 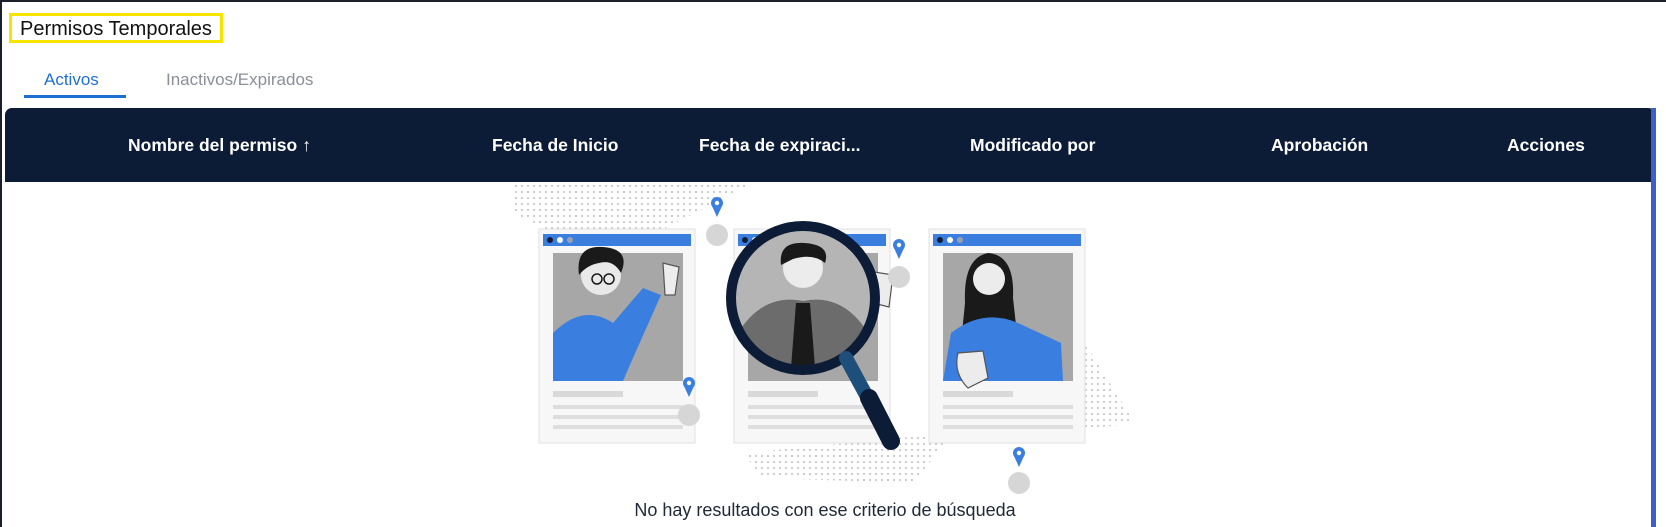 What do you see at coordinates (1319, 145) in the screenshot?
I see `column-header-aprobacion: Aprobación` at bounding box center [1319, 145].